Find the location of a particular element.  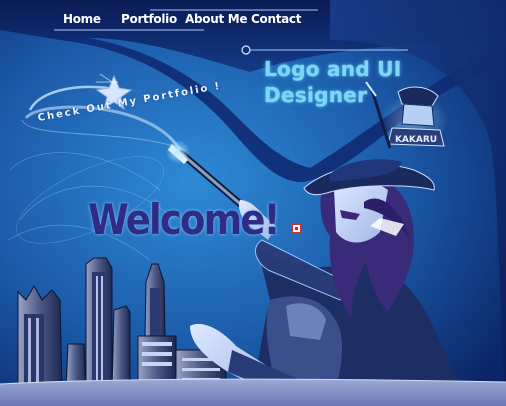

logo-wordmark: KAKARU is located at coordinates (416, 140).